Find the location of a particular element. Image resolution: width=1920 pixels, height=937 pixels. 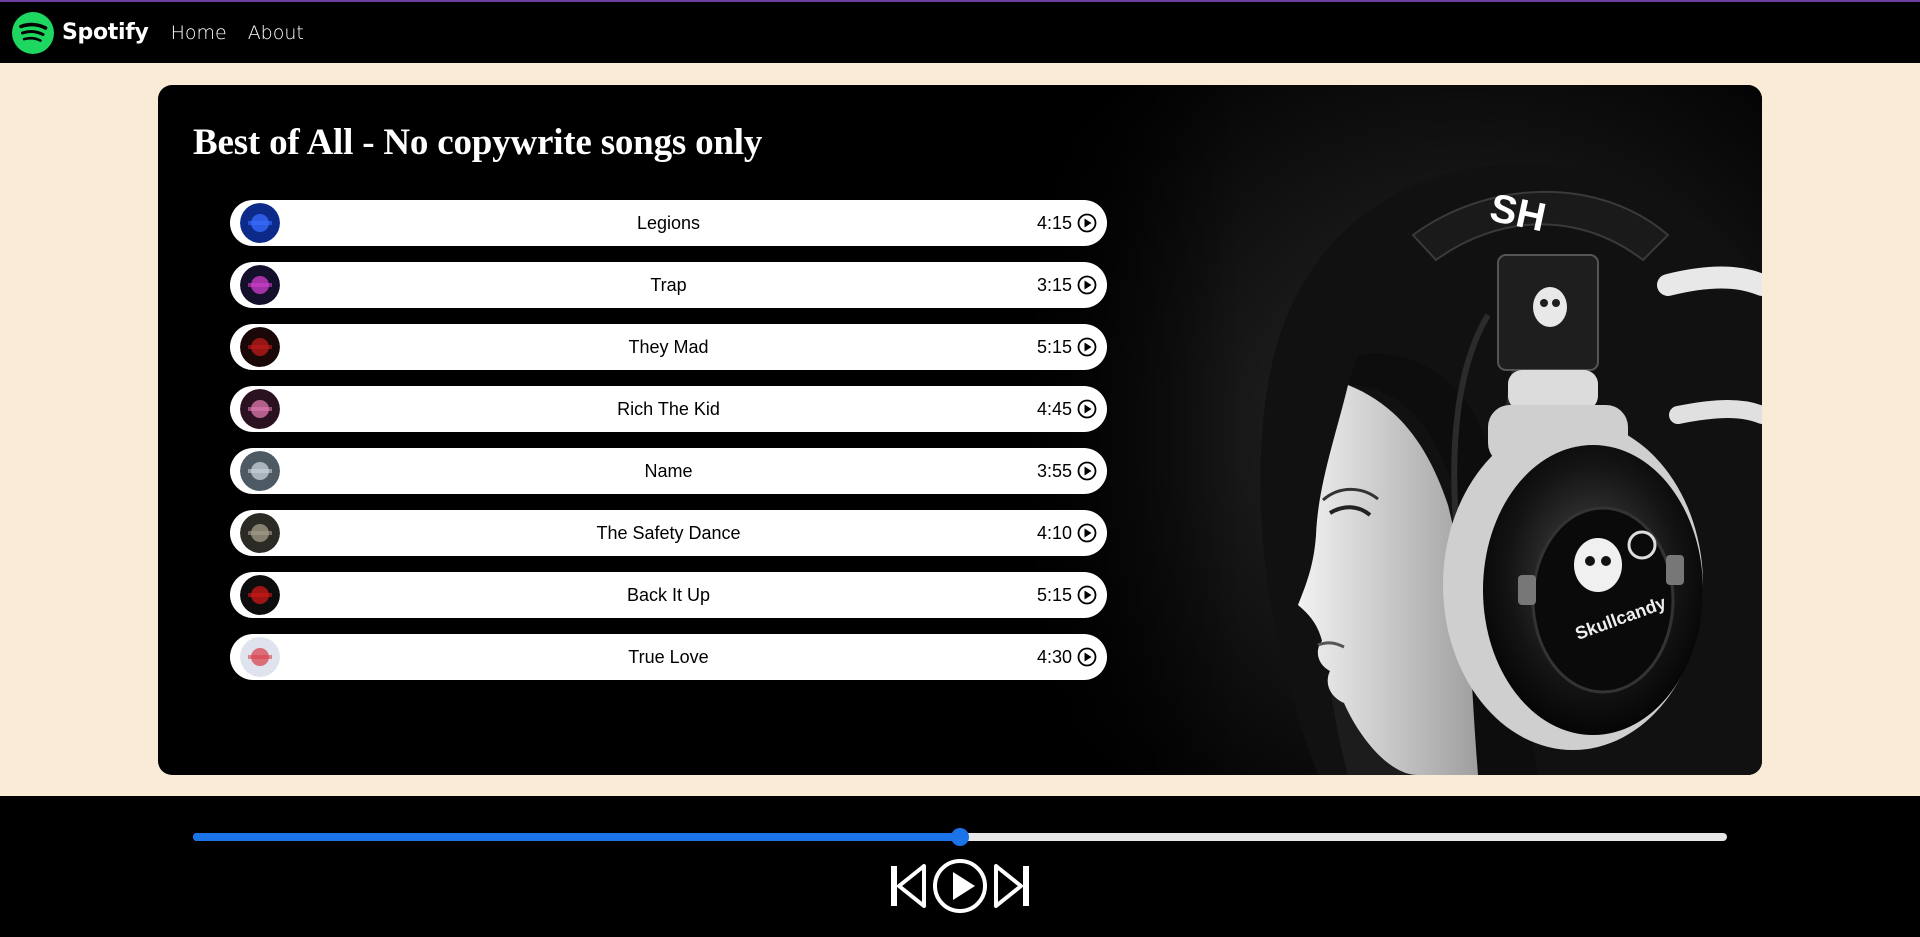

next-icon is located at coordinates (1012, 886).